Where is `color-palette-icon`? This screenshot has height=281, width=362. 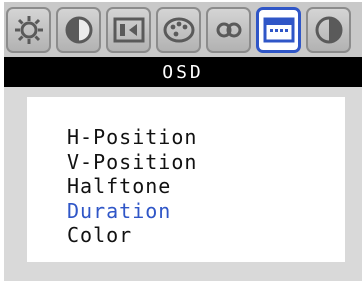
color-palette-icon is located at coordinates (178, 29).